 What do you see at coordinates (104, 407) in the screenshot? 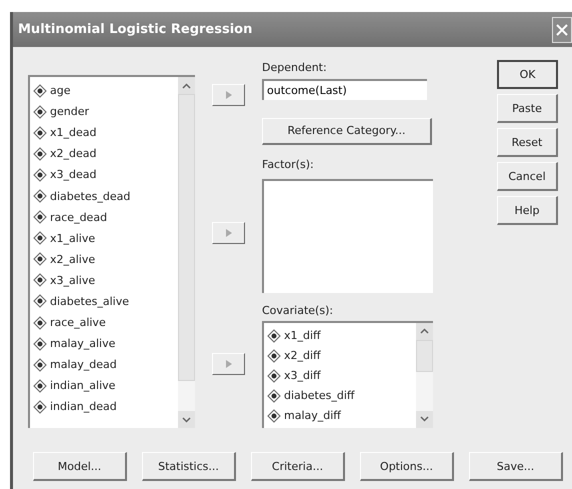
I see `variable-item: indian_dead` at bounding box center [104, 407].